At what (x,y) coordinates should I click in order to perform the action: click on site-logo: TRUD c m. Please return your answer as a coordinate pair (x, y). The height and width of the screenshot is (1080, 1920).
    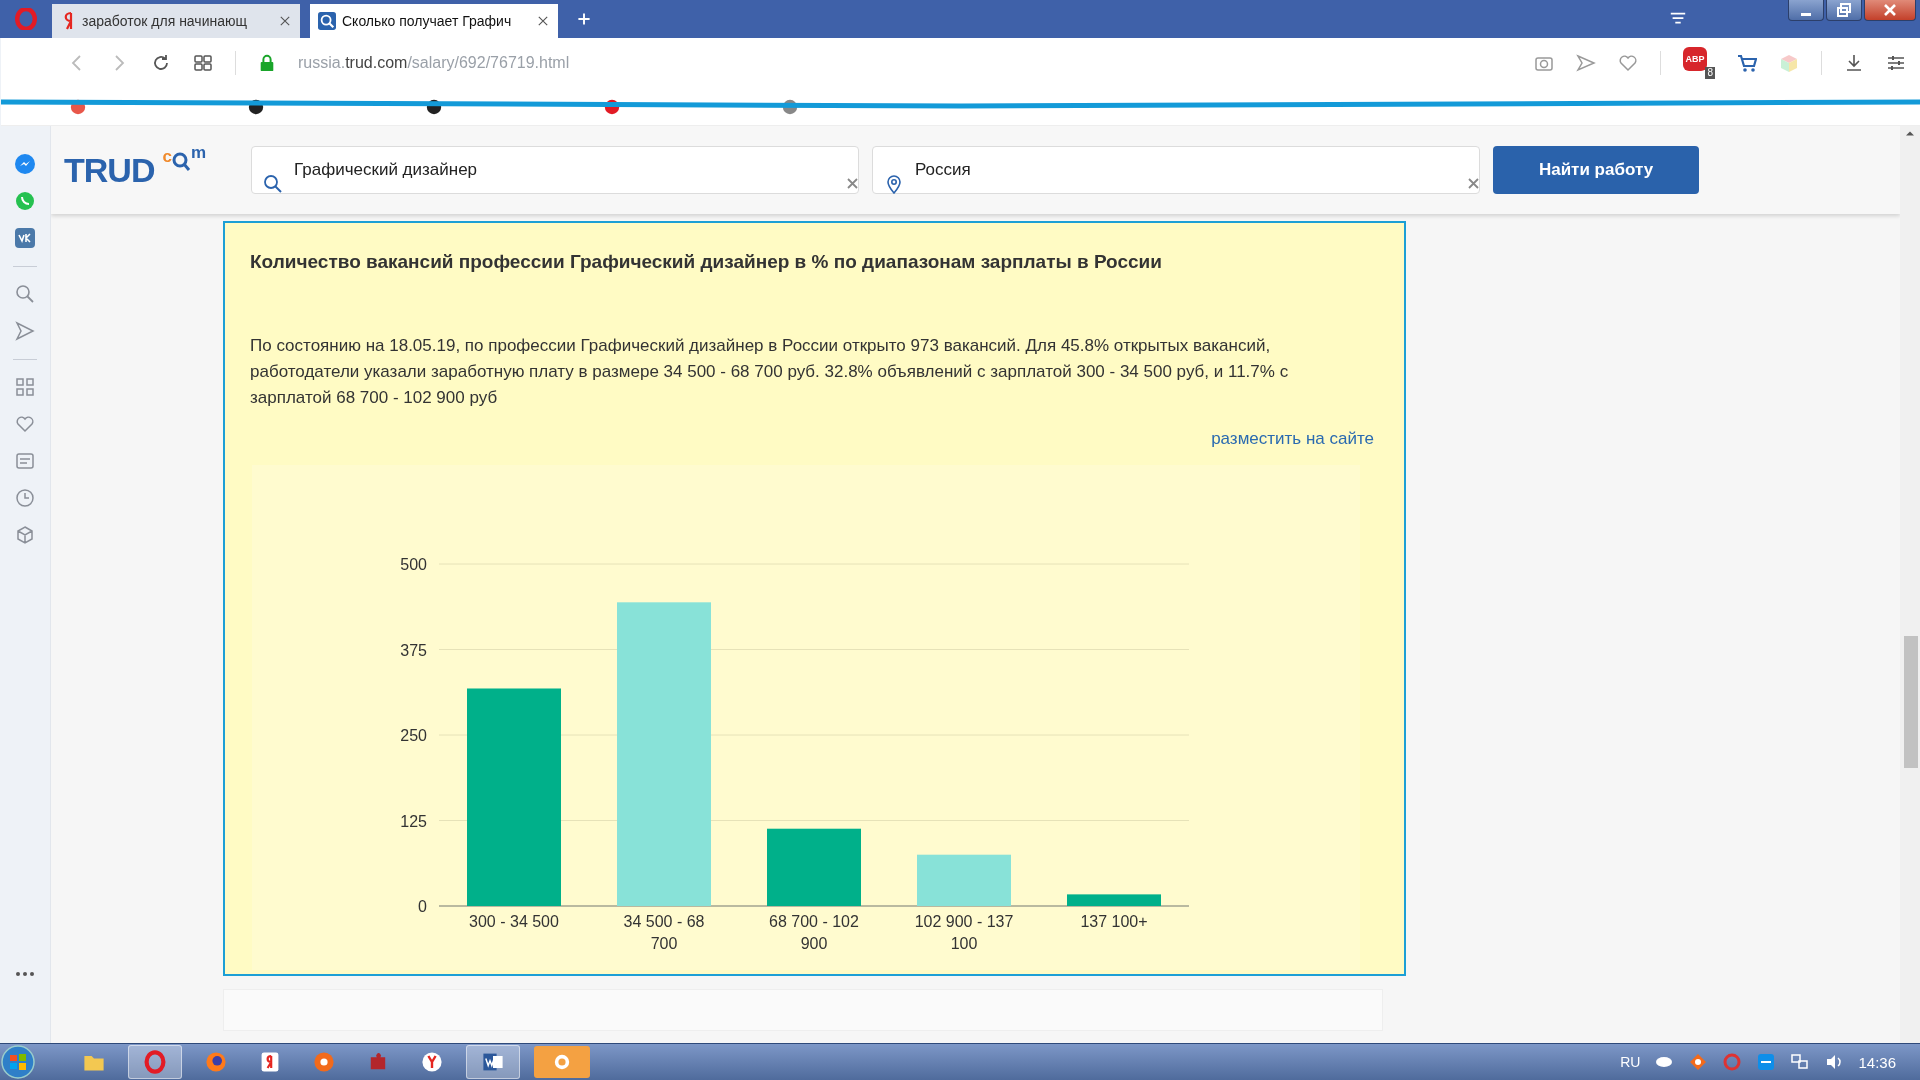
    Looking at the image, I should click on (157, 170).